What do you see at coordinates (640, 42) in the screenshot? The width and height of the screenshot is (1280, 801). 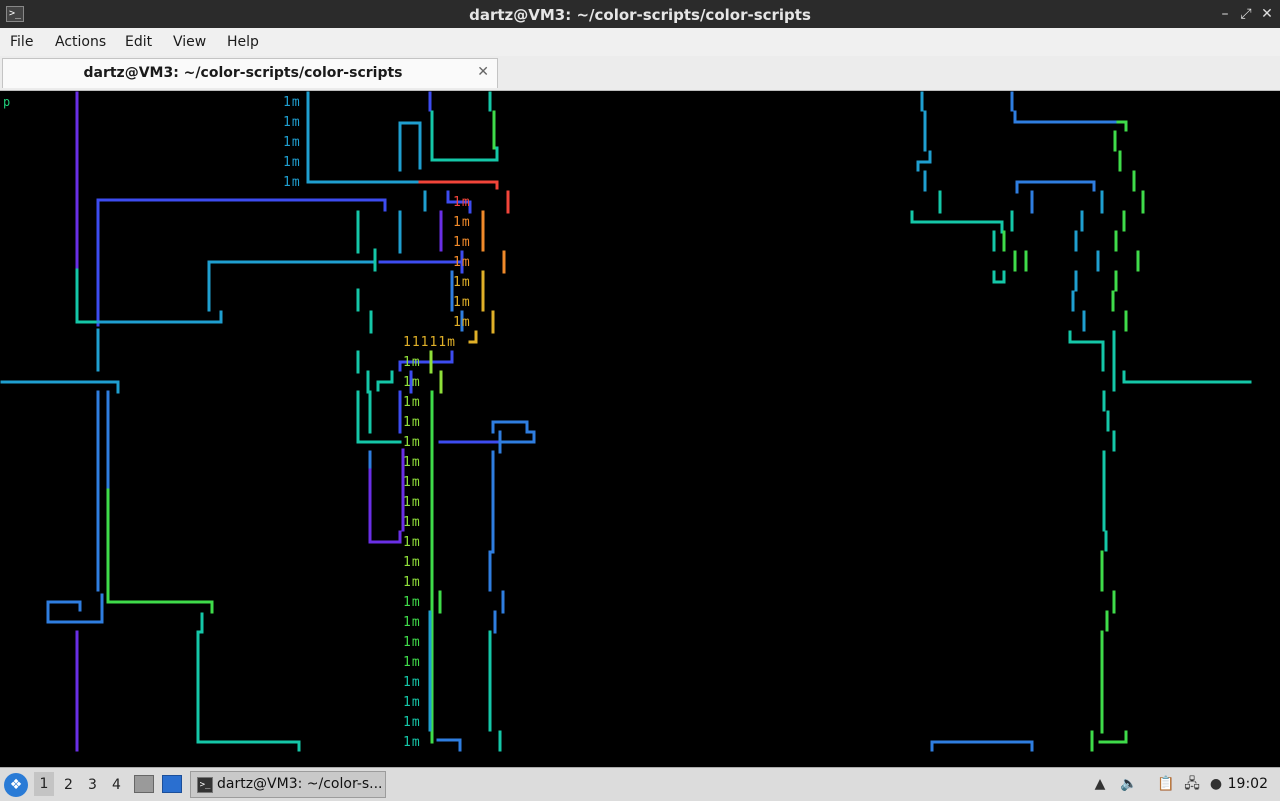 I see `menu-bar: File Actions Edit View Help` at bounding box center [640, 42].